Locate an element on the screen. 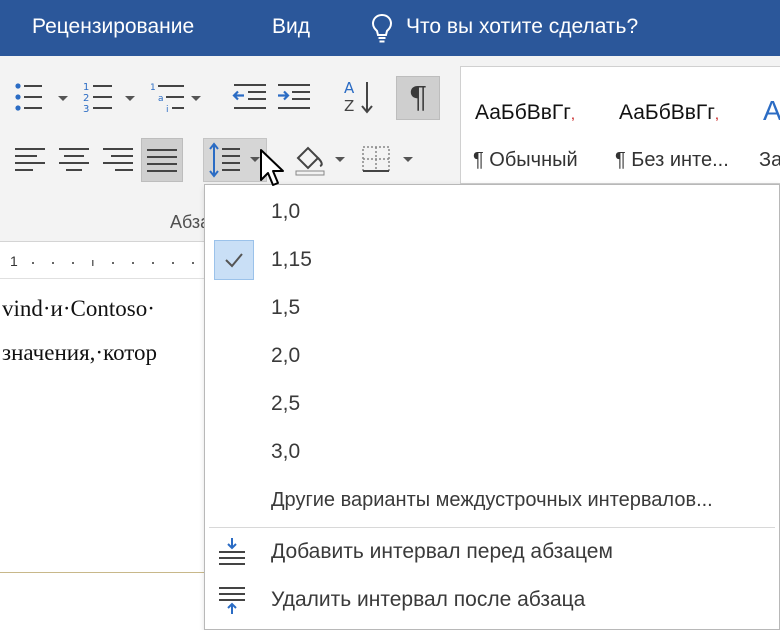  spacing-option-label: 2,5 is located at coordinates (286, 403).